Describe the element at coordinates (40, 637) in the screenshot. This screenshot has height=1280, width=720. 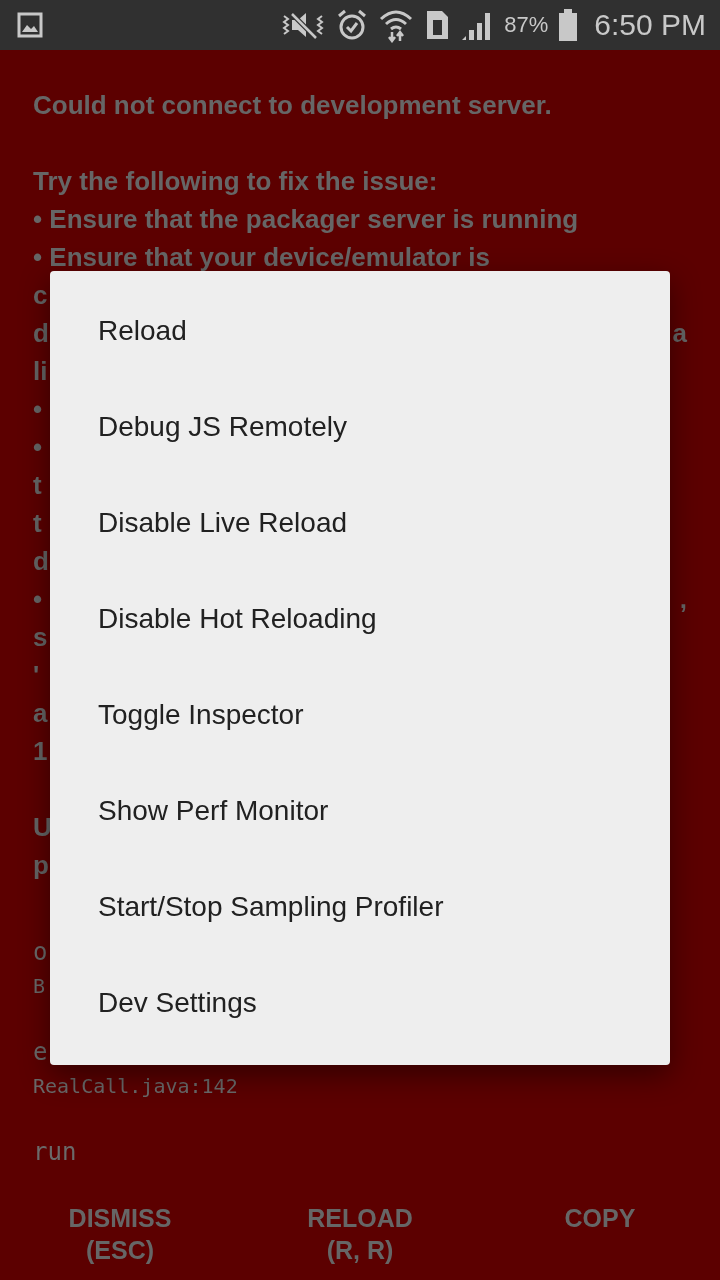
I see `error-text: s` at that location.